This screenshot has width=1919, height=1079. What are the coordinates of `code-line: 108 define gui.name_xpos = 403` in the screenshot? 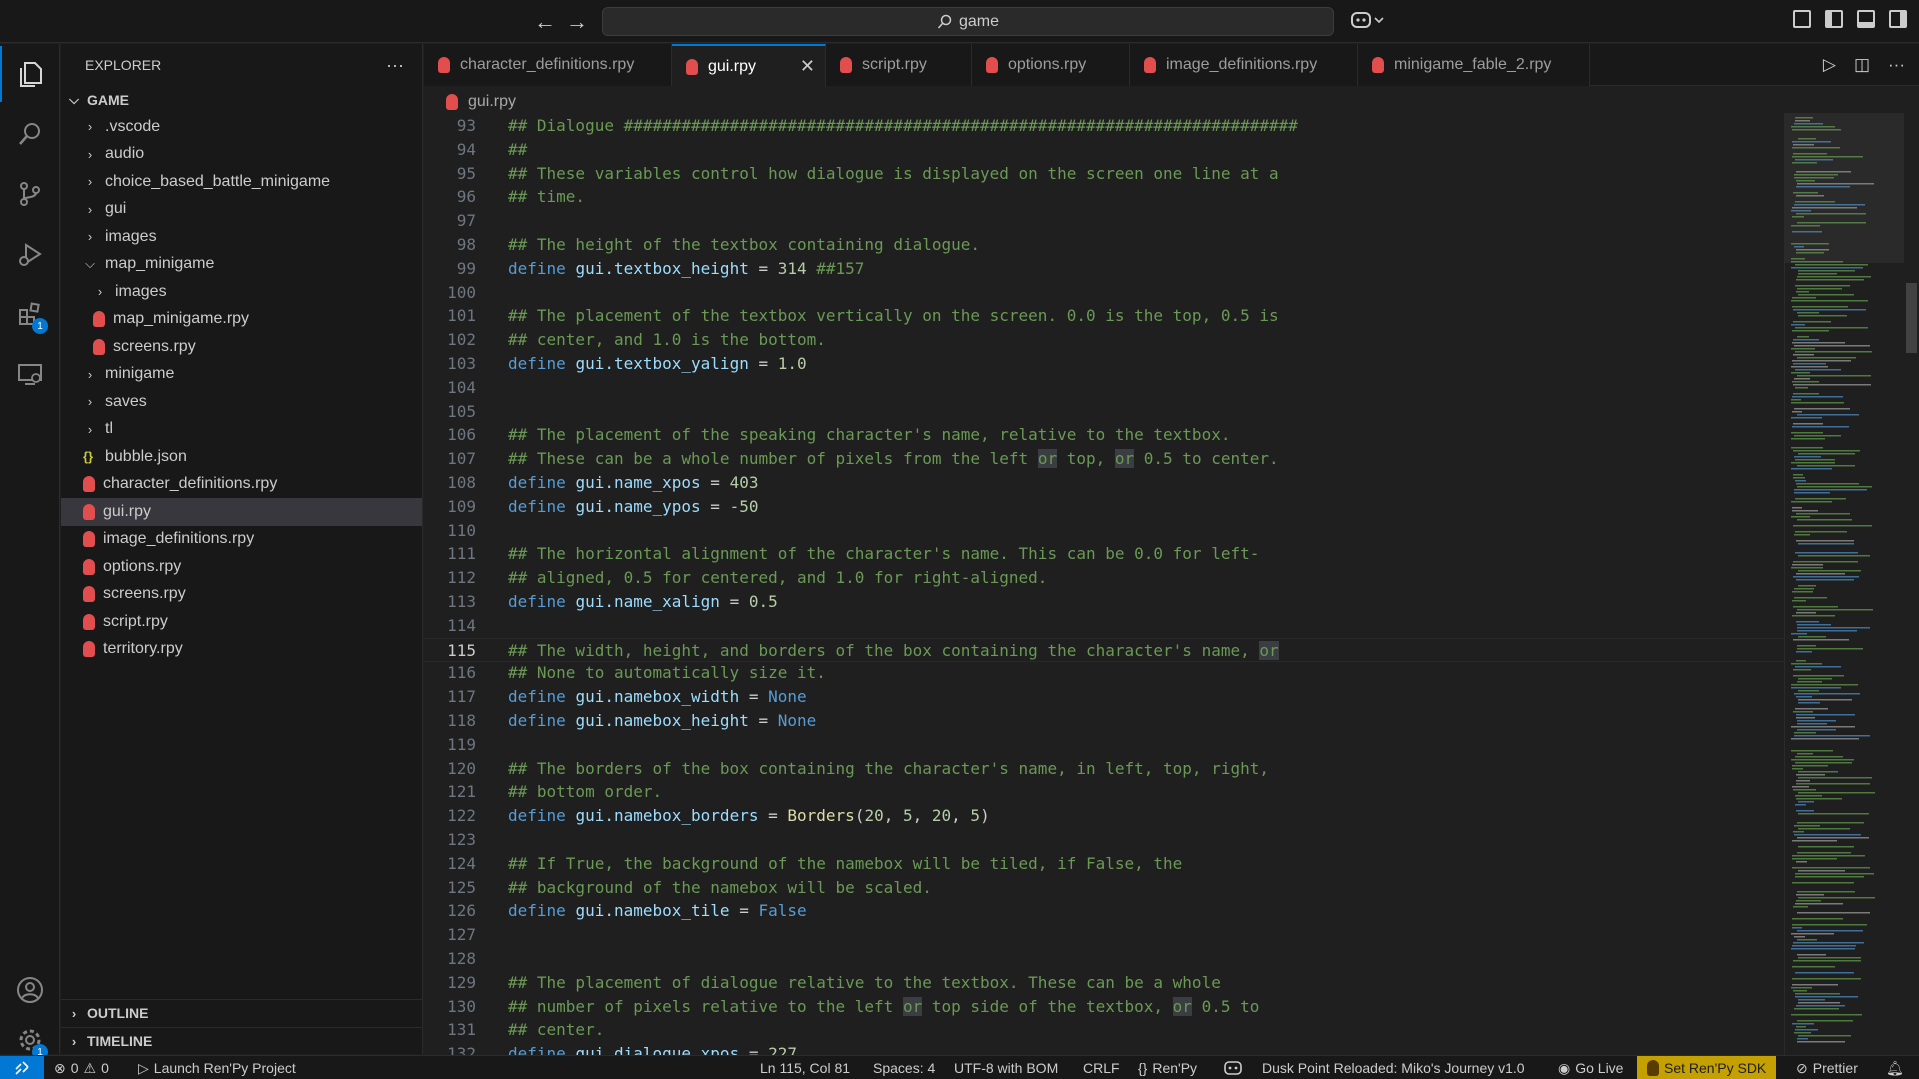 It's located at (1104, 483).